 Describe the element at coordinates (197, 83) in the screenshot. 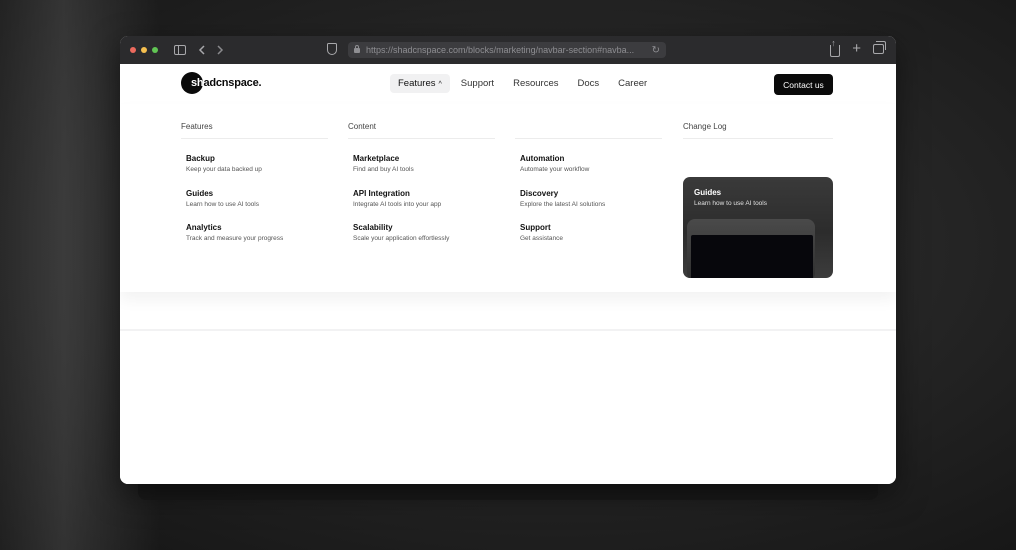

I see `logo-text-first: sh` at that location.